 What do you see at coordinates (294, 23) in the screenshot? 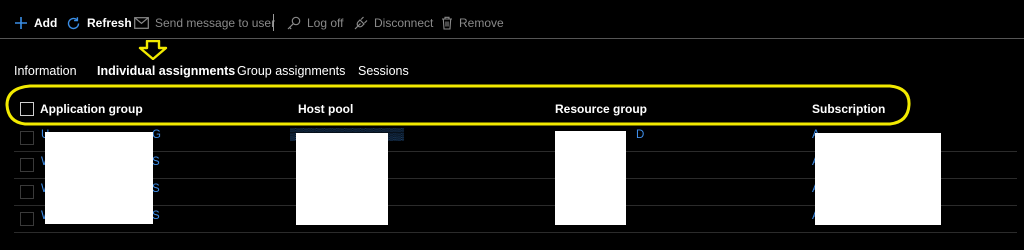
I see `key-icon` at bounding box center [294, 23].